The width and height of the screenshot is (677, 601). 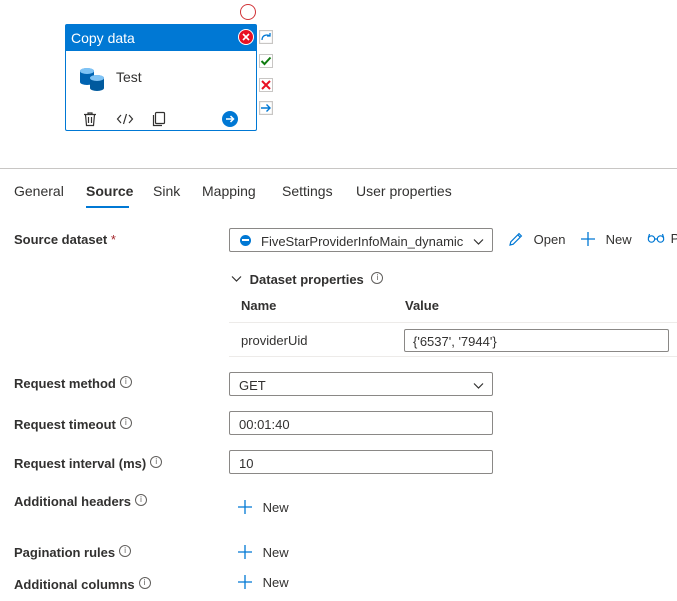 I want to click on open-dataset-button: Open, so click(x=536, y=239).